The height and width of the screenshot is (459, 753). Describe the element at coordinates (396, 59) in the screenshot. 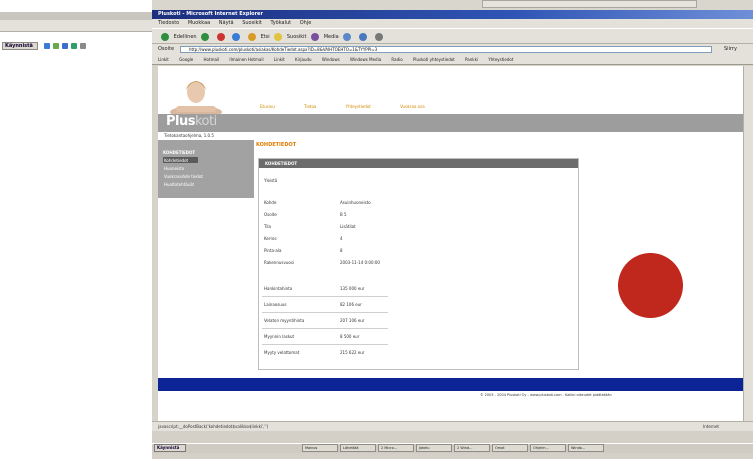

I see `link-item: Radio` at that location.